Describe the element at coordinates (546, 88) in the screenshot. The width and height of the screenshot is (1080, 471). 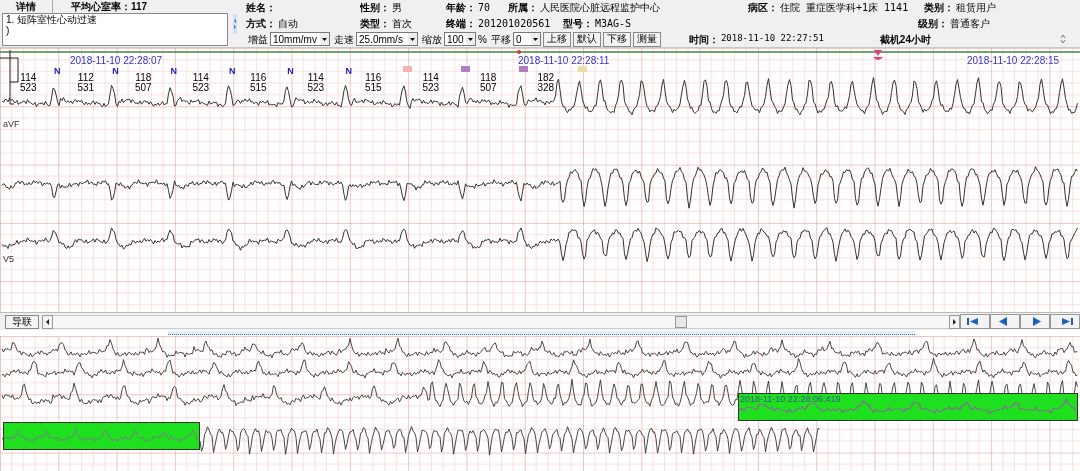
I see `rr-interval: 328` at that location.